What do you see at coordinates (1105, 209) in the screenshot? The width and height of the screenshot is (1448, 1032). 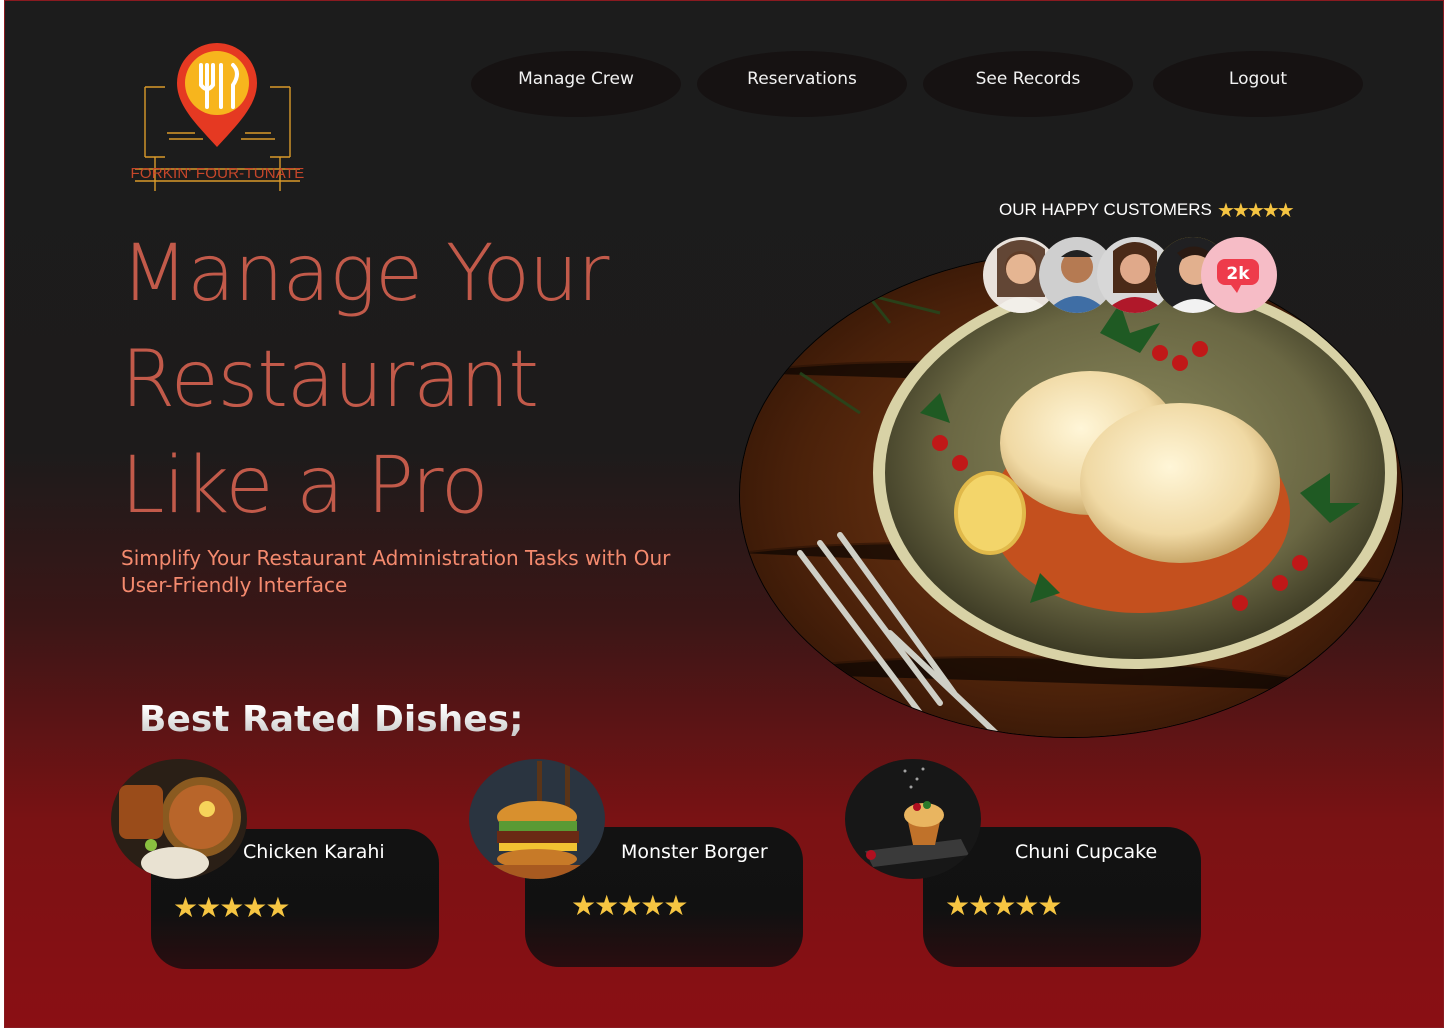 I see `happy-customers-label: OUR HAPPY CUSTOMERS` at bounding box center [1105, 209].